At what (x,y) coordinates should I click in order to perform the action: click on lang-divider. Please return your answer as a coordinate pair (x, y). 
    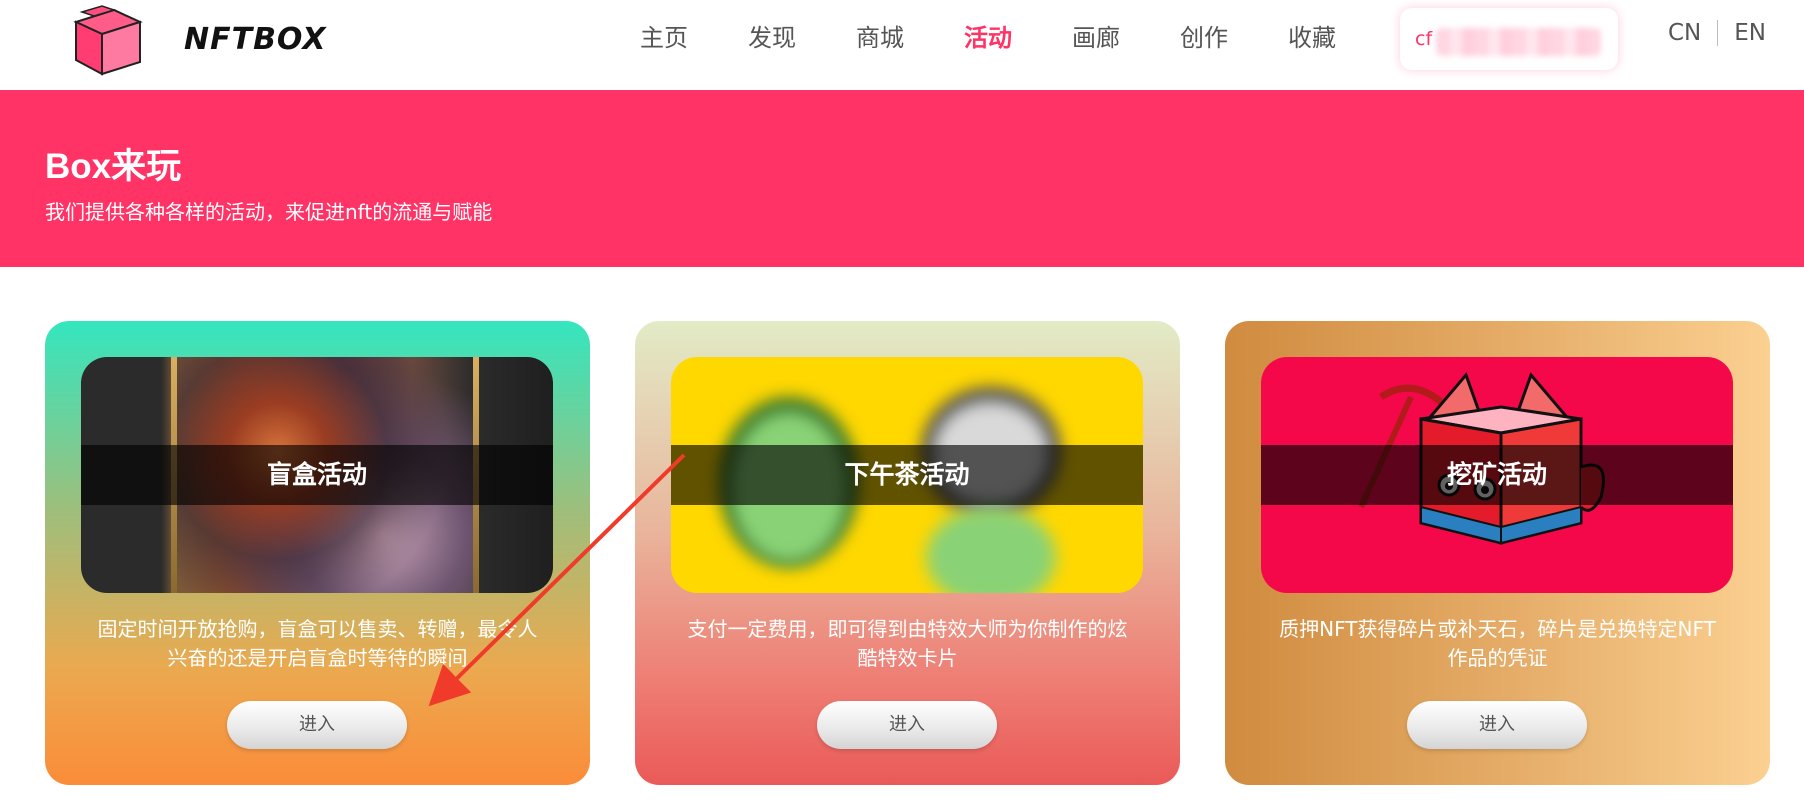
    Looking at the image, I should click on (1718, 33).